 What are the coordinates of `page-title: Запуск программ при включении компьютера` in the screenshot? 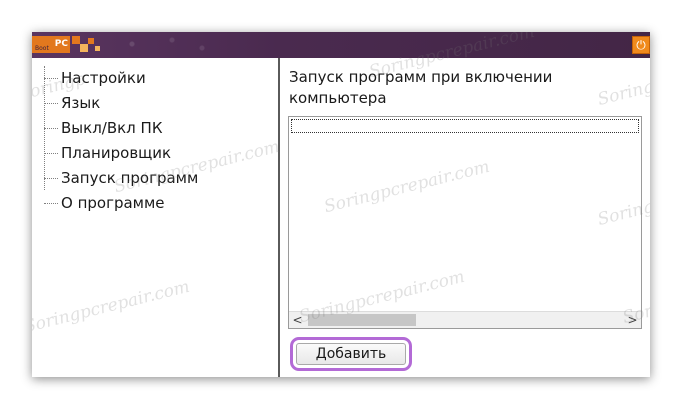 It's located at (421, 87).